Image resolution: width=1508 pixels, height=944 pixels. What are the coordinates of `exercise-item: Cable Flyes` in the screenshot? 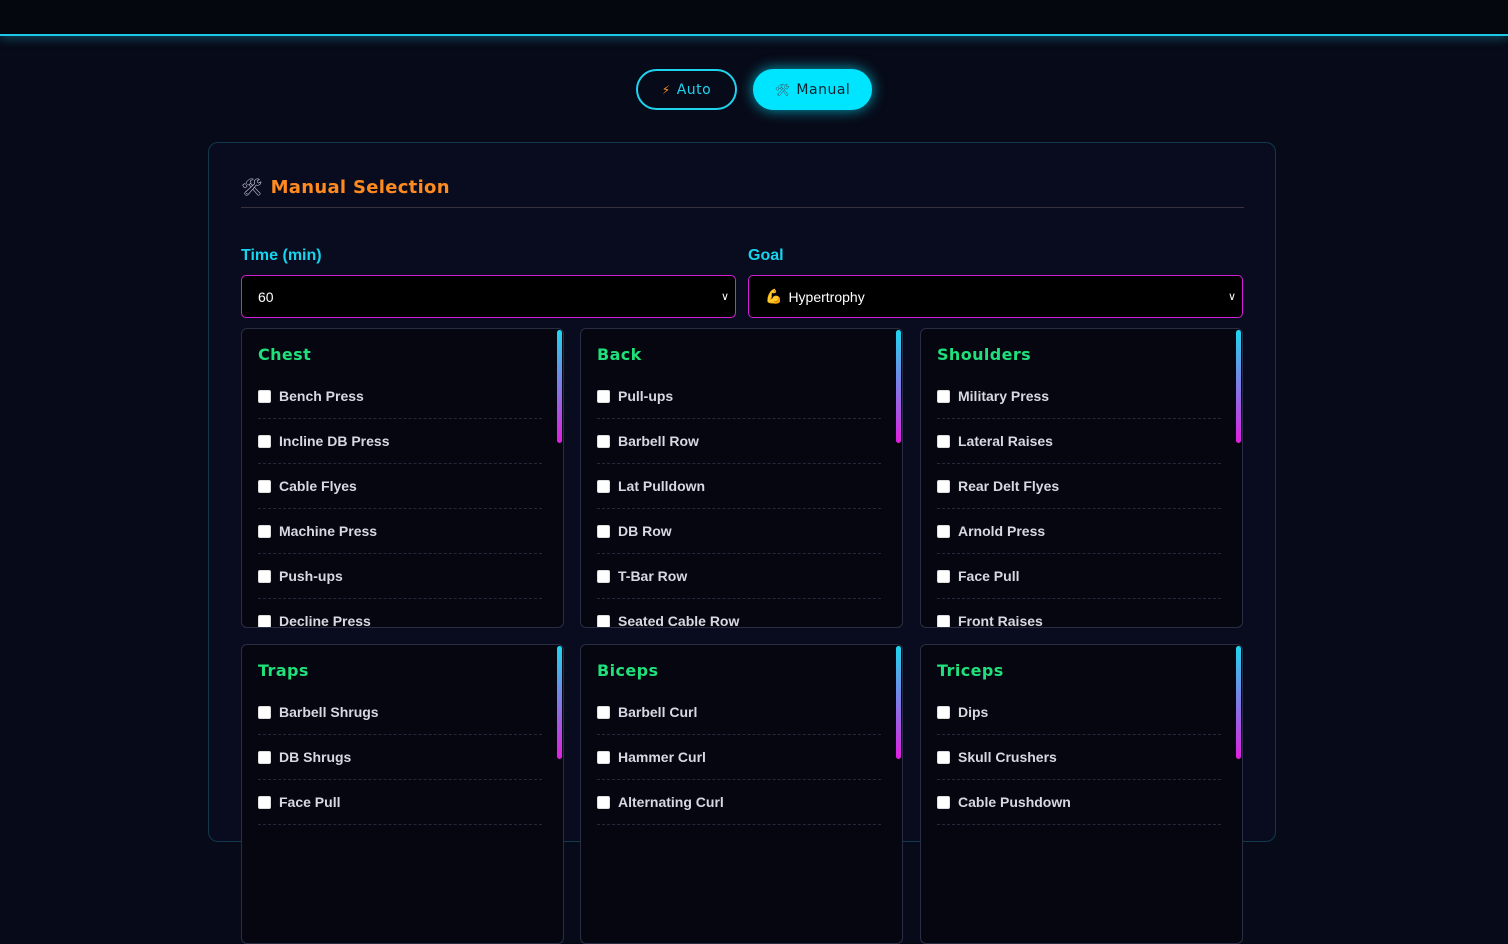 It's located at (400, 486).